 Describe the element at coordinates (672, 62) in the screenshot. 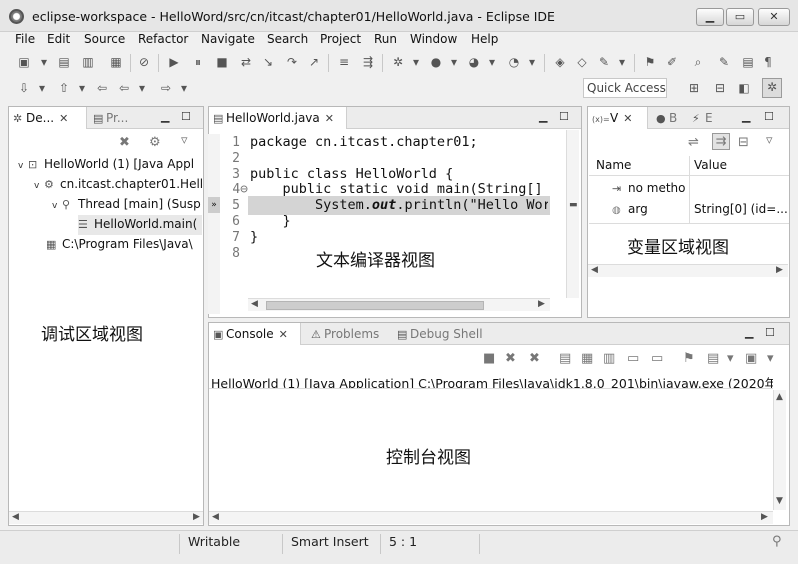

I see `highlight-icon: ✐` at that location.